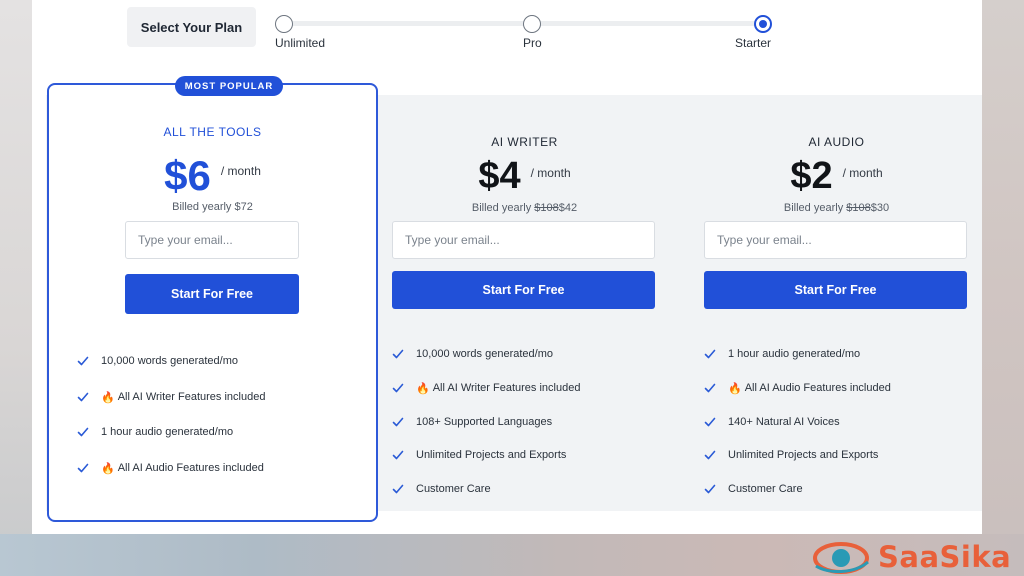  Describe the element at coordinates (880, 208) in the screenshot. I see `billed-price: $30` at that location.